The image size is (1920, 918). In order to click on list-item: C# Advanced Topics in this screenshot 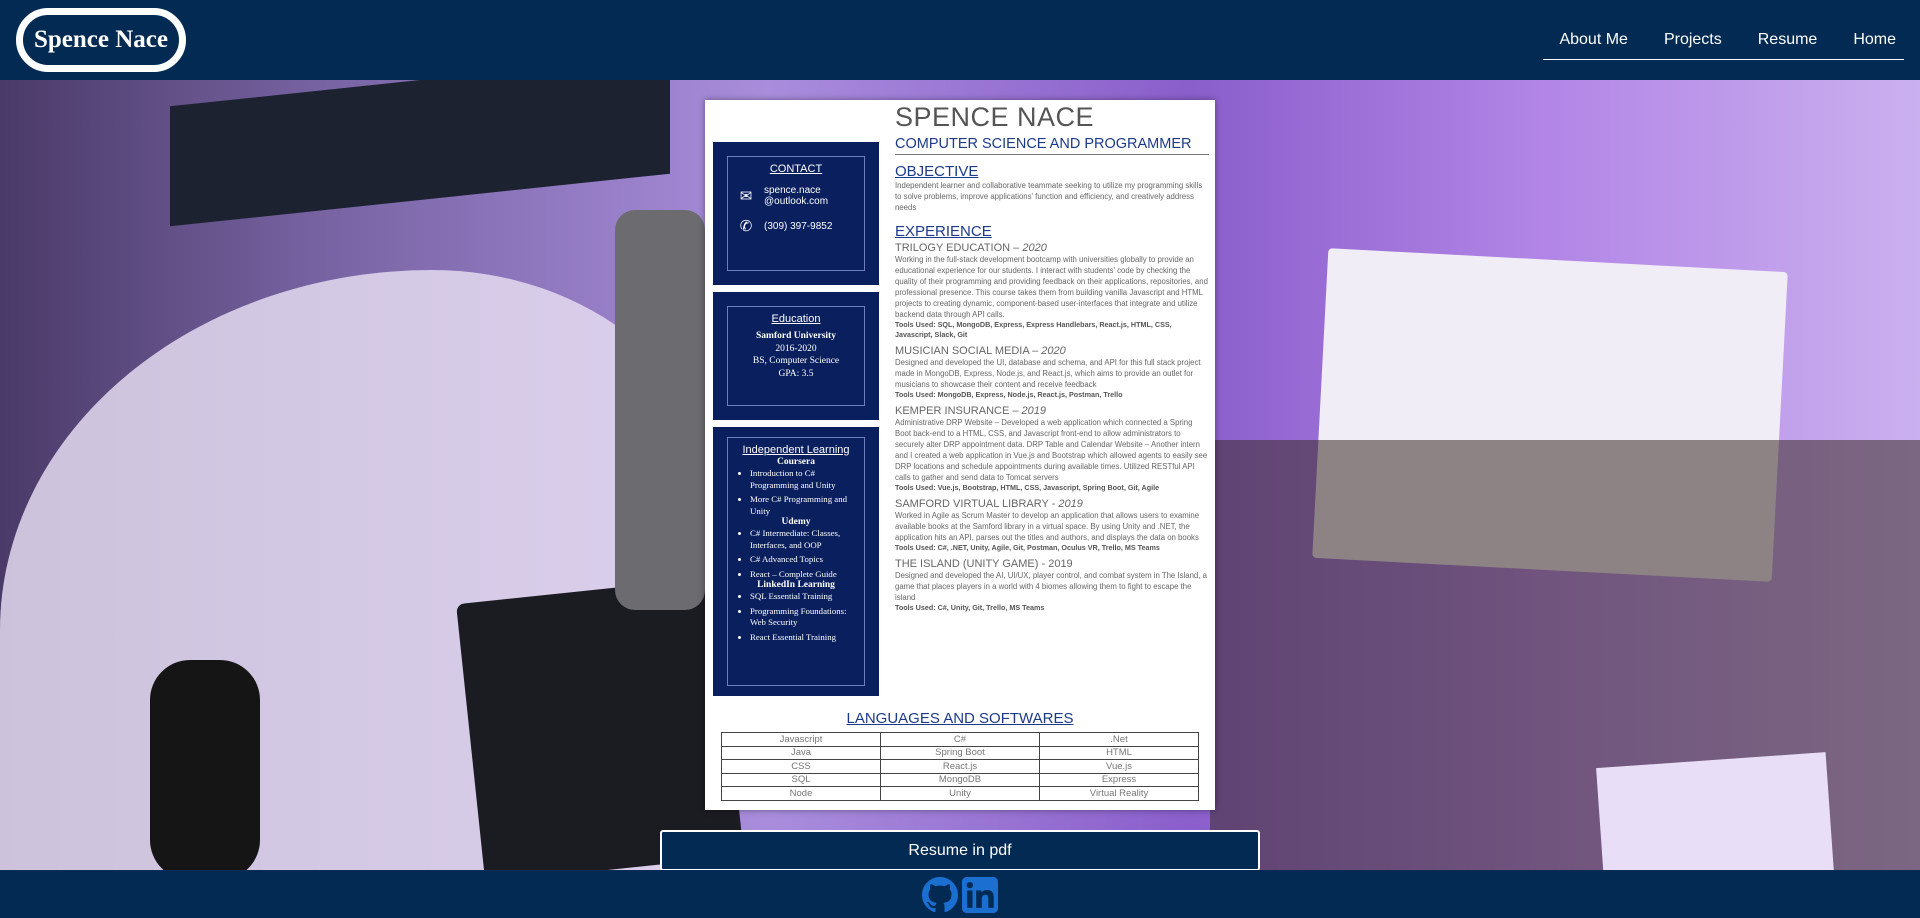, I will do `click(807, 560)`.